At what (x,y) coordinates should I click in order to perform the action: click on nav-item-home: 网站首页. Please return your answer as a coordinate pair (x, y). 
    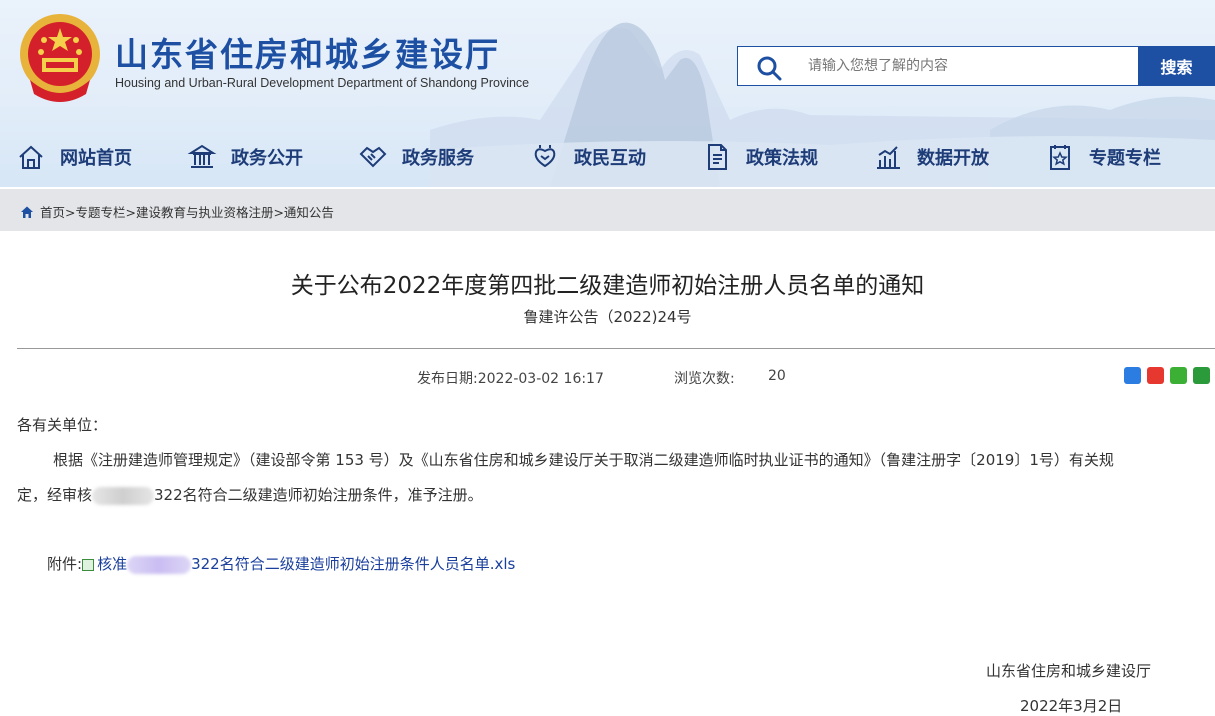
    Looking at the image, I should click on (74, 157).